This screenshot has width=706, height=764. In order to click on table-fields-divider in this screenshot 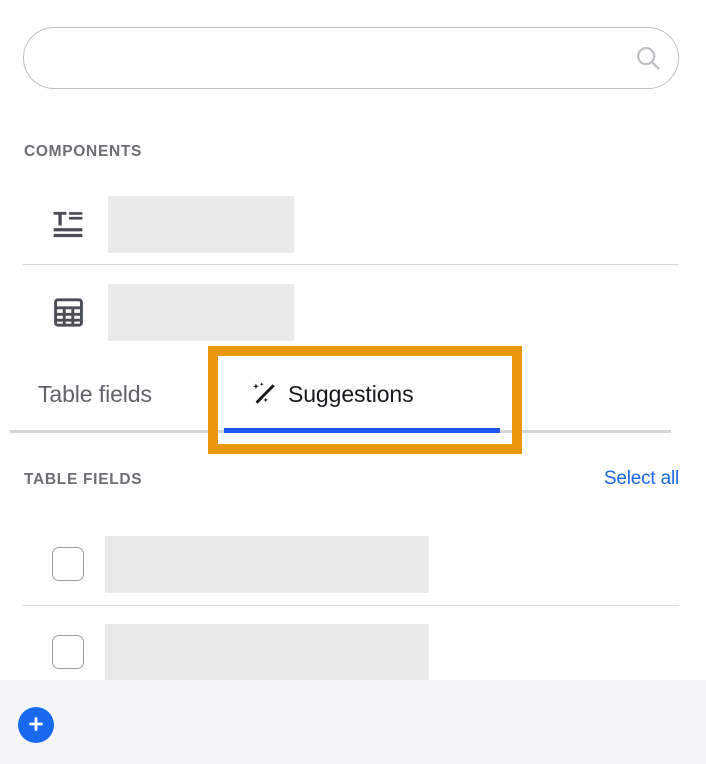, I will do `click(351, 605)`.